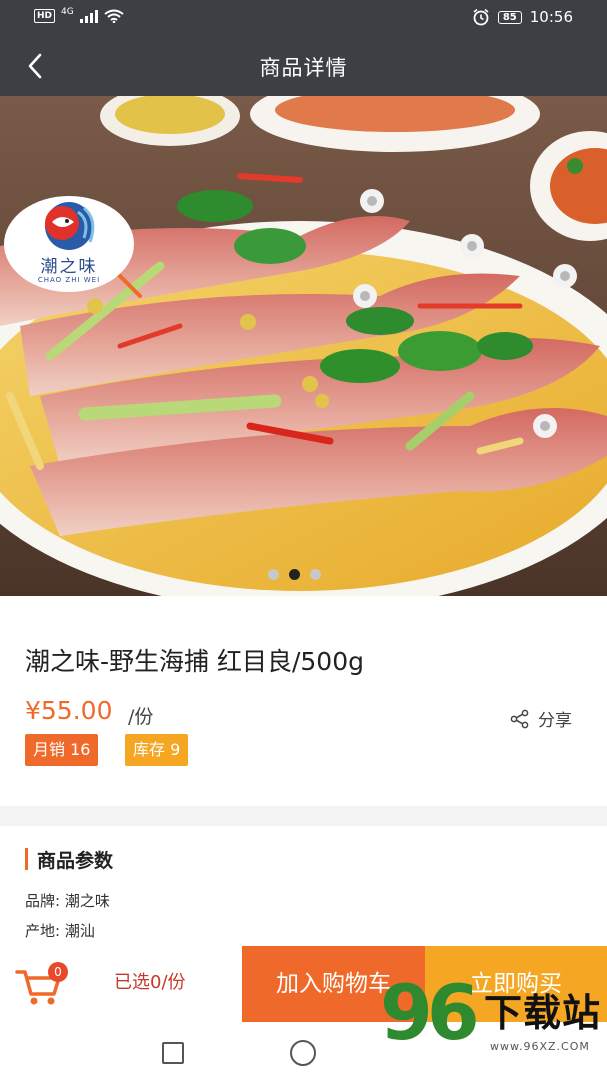  I want to click on app-header: 商品详情, so click(303, 66).